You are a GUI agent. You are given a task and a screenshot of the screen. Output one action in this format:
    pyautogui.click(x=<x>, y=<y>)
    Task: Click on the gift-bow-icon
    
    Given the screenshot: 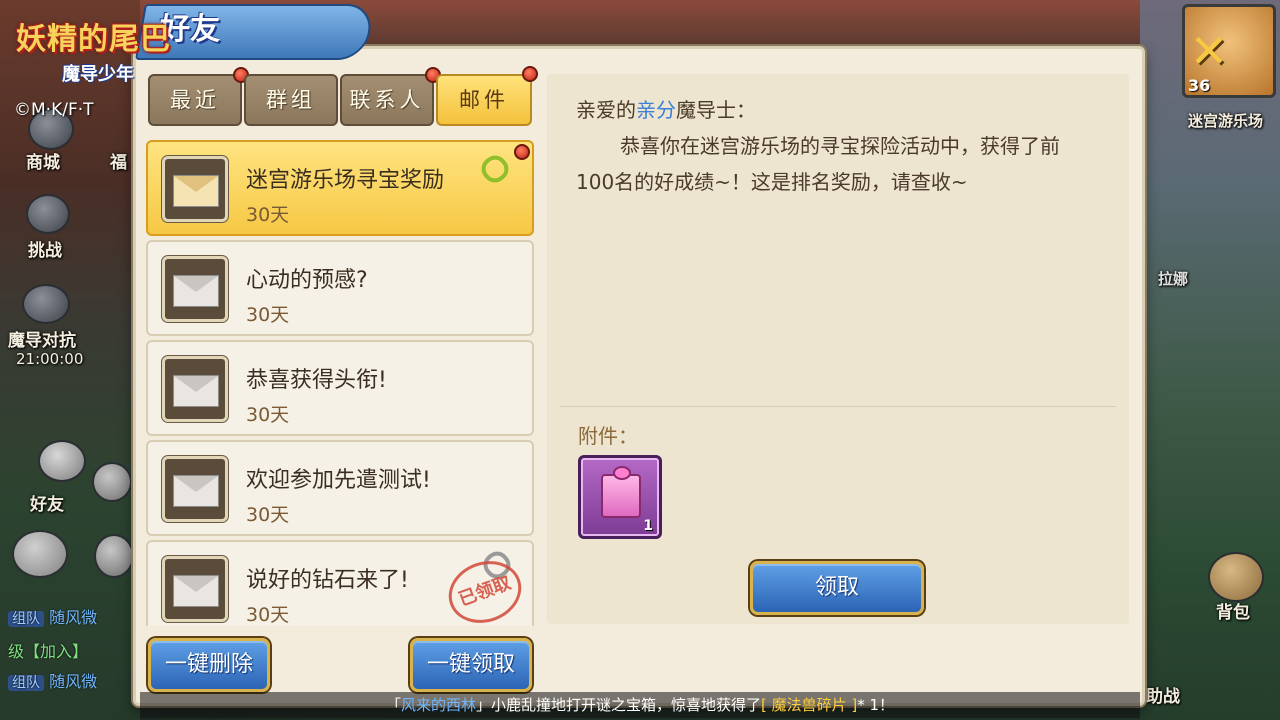 What is the action you would take?
    pyautogui.click(x=622, y=473)
    